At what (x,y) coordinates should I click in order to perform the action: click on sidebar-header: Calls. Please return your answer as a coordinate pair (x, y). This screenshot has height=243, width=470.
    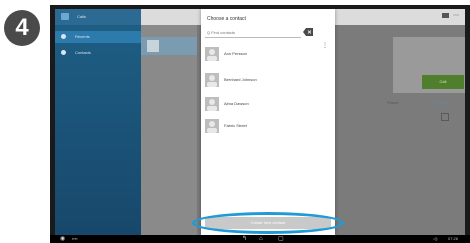
    Looking at the image, I should click on (98, 17).